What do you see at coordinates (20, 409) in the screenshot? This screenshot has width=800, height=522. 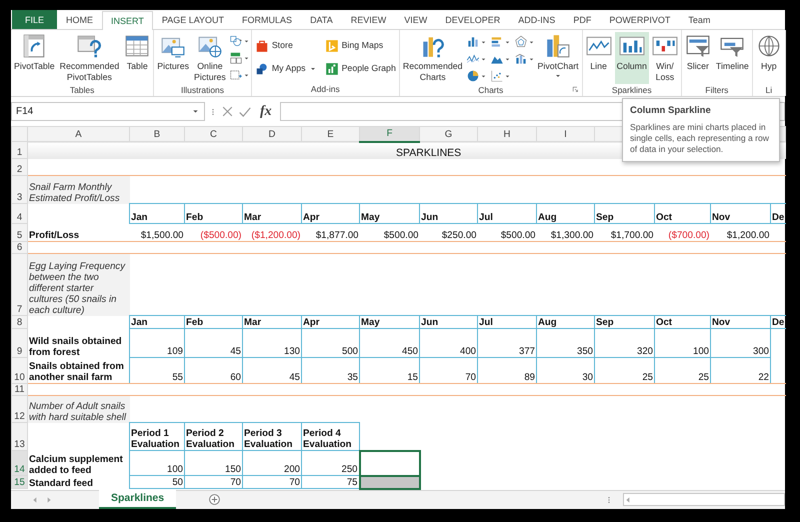 I see `row-header: 12` at bounding box center [20, 409].